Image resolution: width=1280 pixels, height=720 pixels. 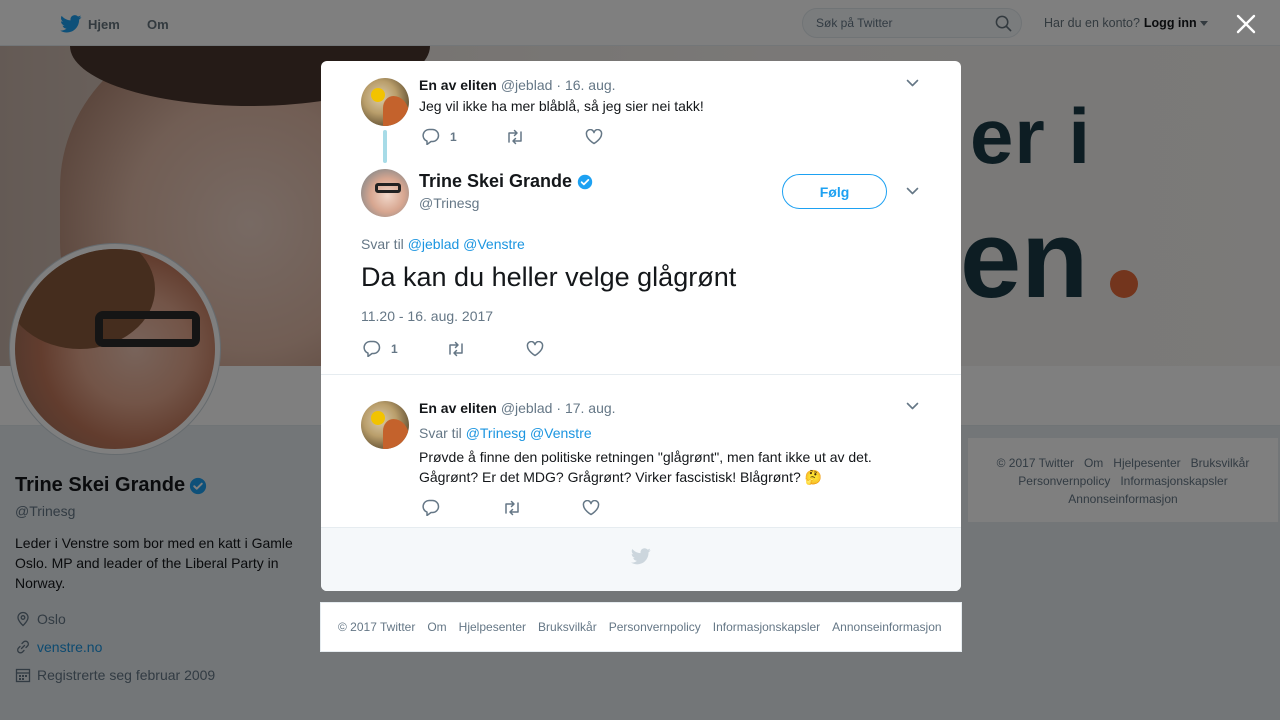 I want to click on main-tweet-author-row: Trine Skei Grande, so click(x=506, y=181).